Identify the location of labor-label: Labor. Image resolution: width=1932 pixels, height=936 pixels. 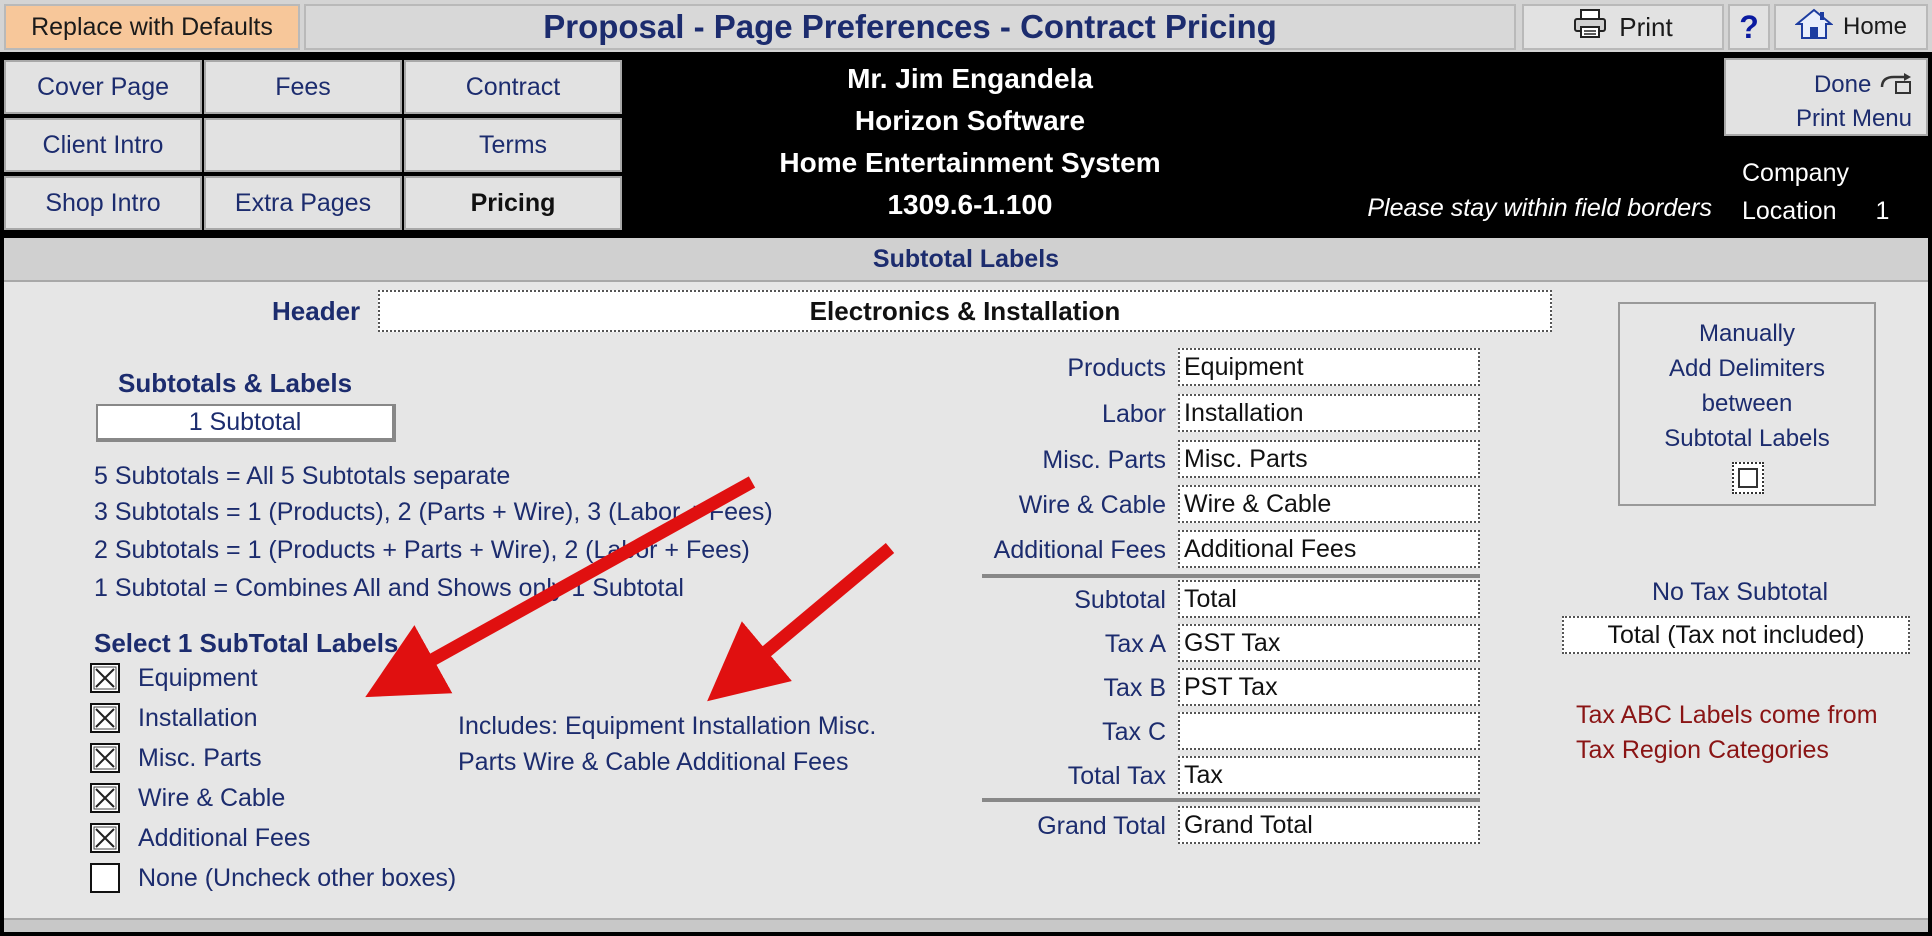
(1134, 414).